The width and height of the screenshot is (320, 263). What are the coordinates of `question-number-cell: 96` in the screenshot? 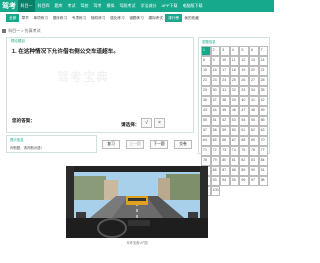 It's located at (244, 181).